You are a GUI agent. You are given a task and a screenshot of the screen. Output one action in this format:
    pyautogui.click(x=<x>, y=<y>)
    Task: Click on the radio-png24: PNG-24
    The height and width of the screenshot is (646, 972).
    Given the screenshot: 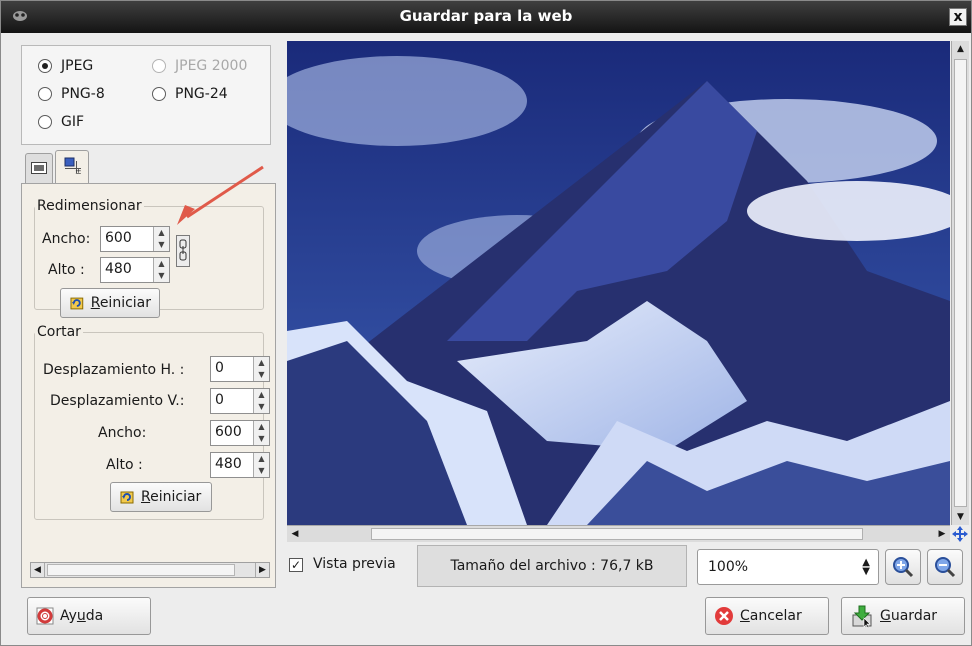 What is the action you would take?
    pyautogui.click(x=190, y=94)
    